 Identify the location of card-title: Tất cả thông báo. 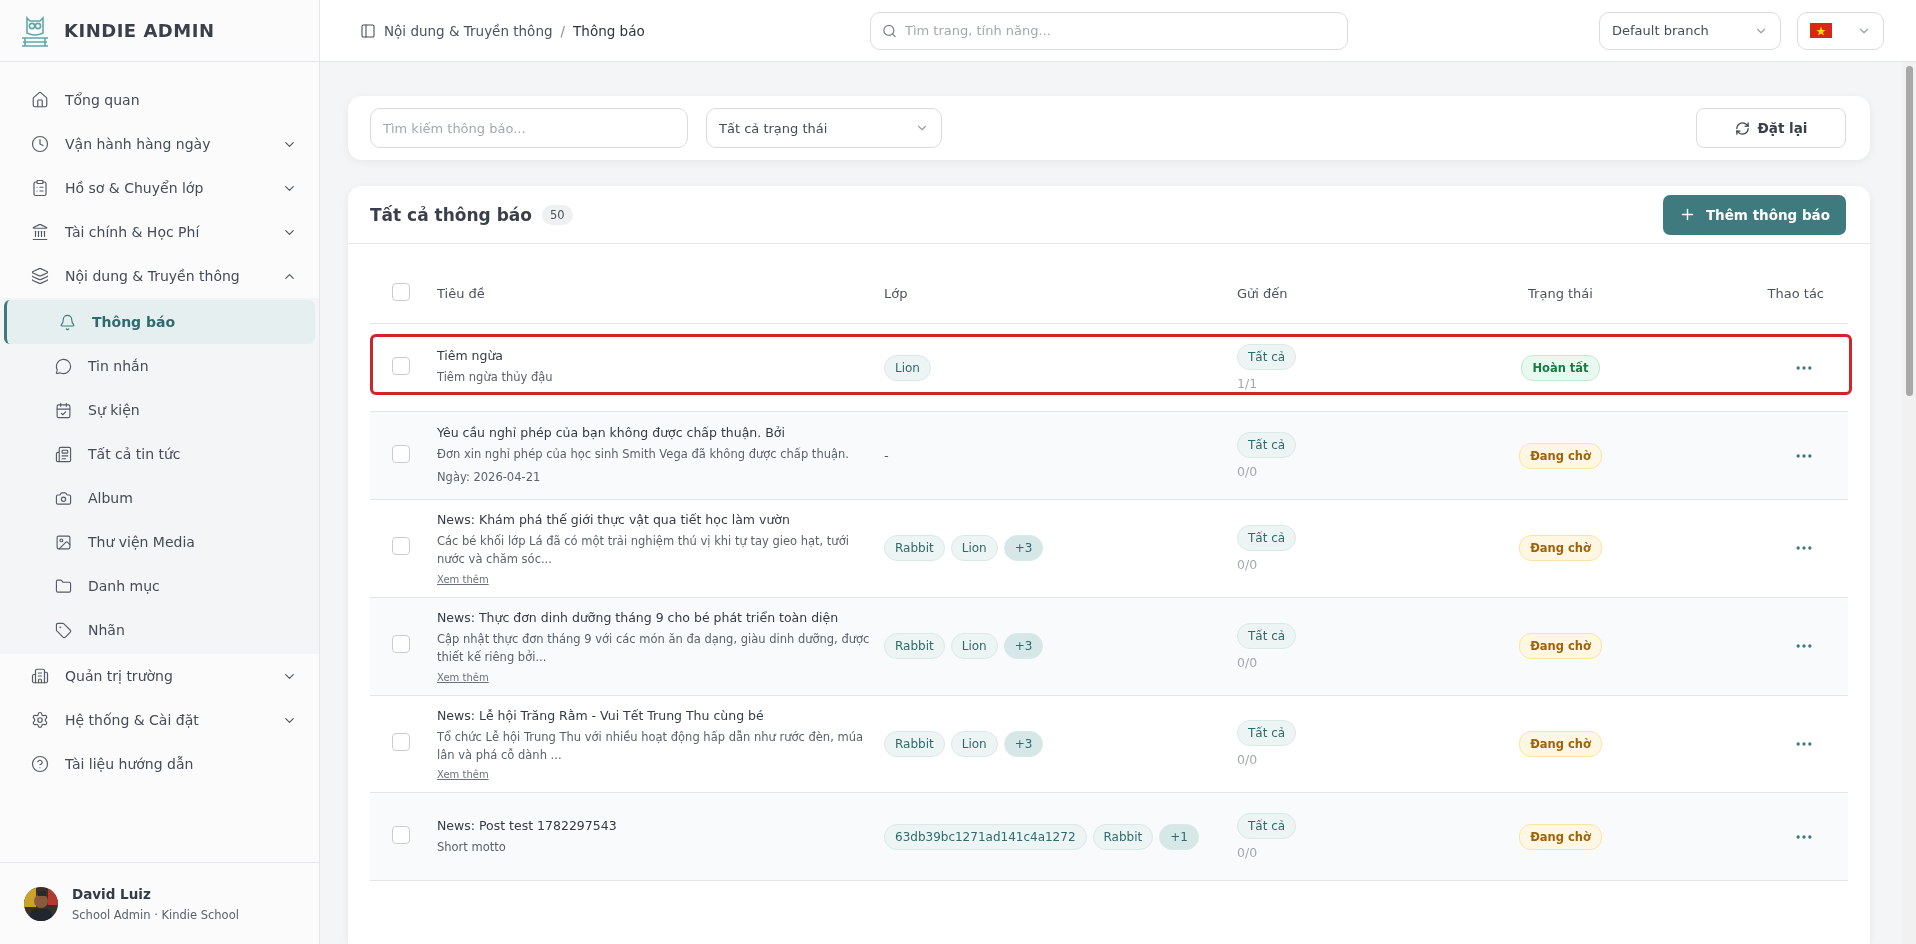
(451, 214).